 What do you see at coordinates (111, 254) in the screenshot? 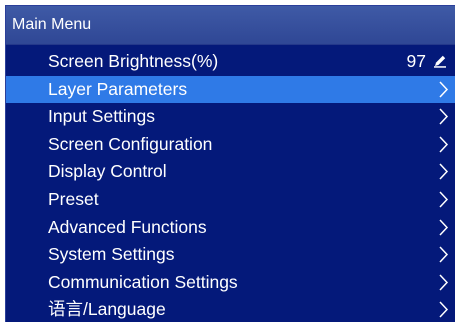
I see `menu-item-label: System Settings` at bounding box center [111, 254].